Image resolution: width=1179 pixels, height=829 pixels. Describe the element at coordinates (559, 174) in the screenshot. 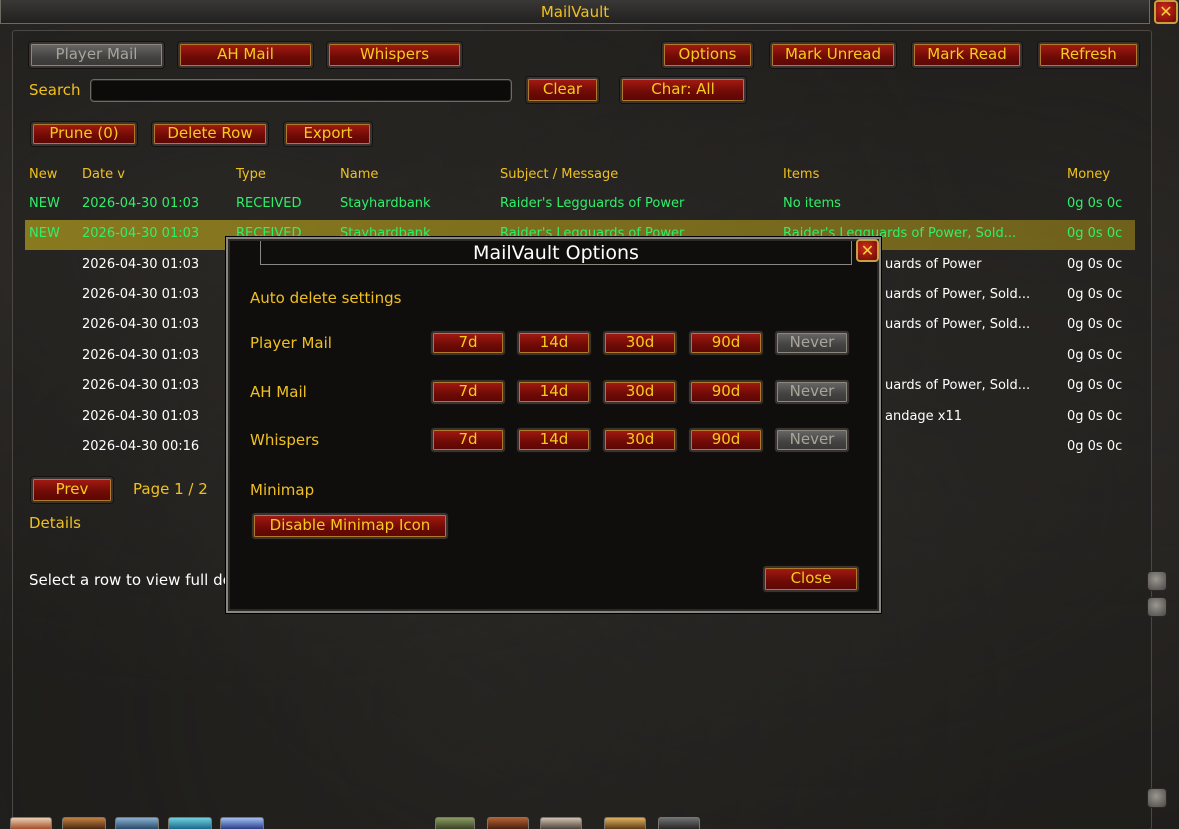

I see `column-header-subject: Subject / Message` at that location.